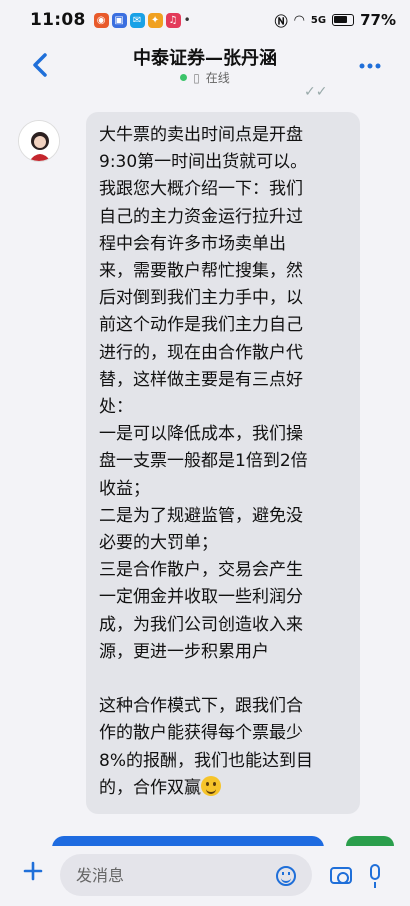  What do you see at coordinates (201, 216) in the screenshot?
I see `message-line: 自己的主力资金运行拉升过` at bounding box center [201, 216].